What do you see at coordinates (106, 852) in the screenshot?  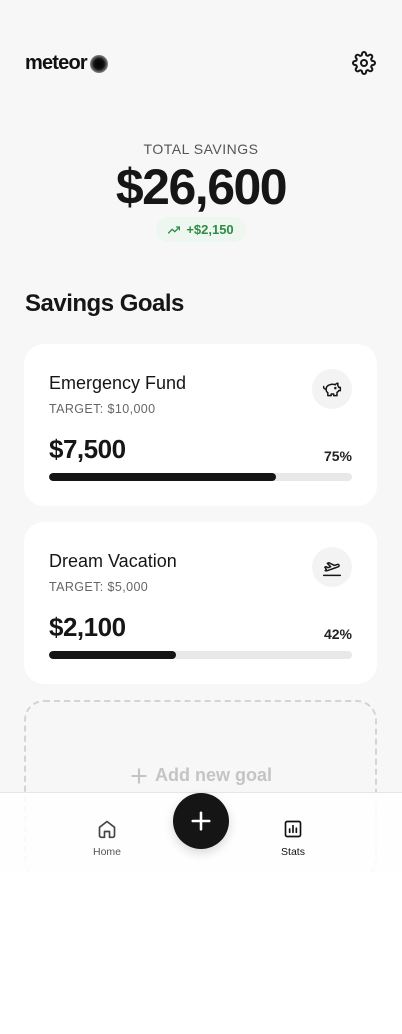 I see `nav-label-home: Home` at bounding box center [106, 852].